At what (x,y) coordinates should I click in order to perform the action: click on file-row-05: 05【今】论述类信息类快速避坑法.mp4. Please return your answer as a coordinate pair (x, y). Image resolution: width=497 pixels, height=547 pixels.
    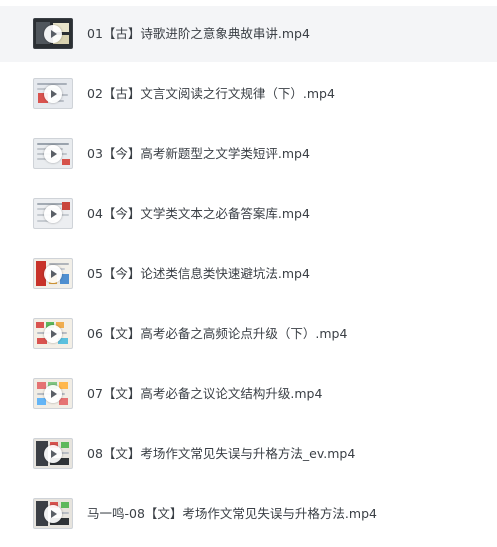
    Looking at the image, I should click on (248, 274).